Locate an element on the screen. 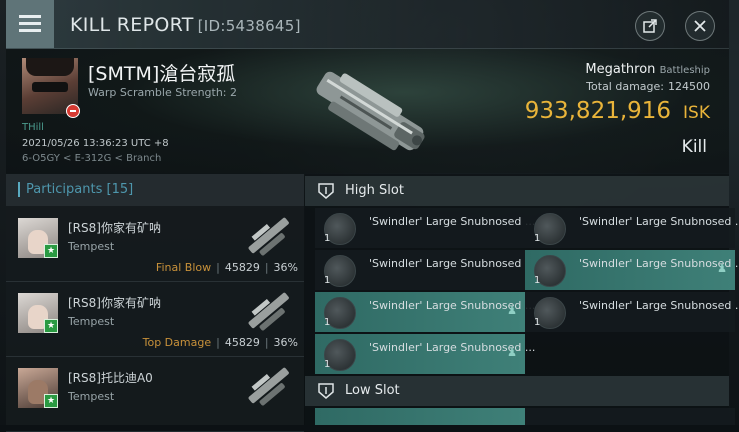  share-button is located at coordinates (650, 26).